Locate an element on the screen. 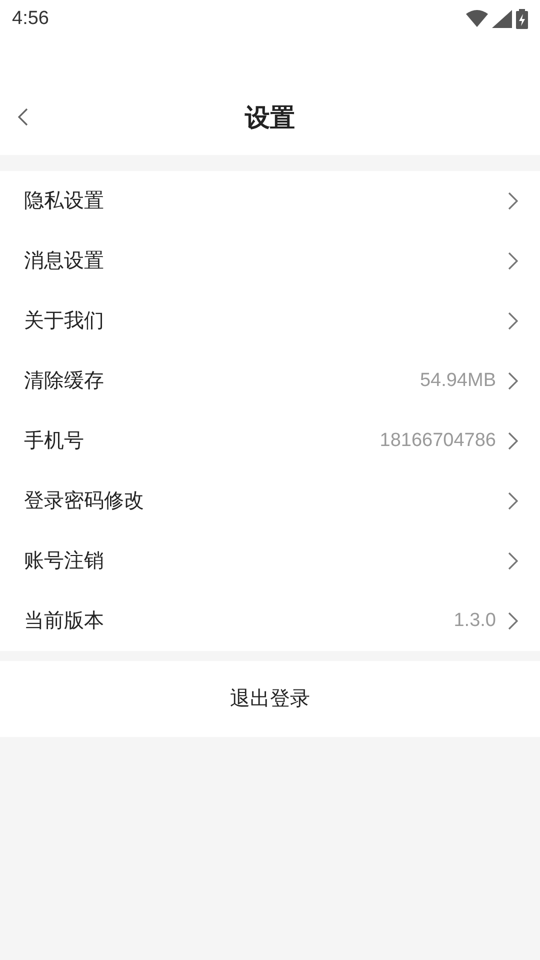 The height and width of the screenshot is (960, 540). settings-row: 当前版本 1.3.0 is located at coordinates (270, 621).